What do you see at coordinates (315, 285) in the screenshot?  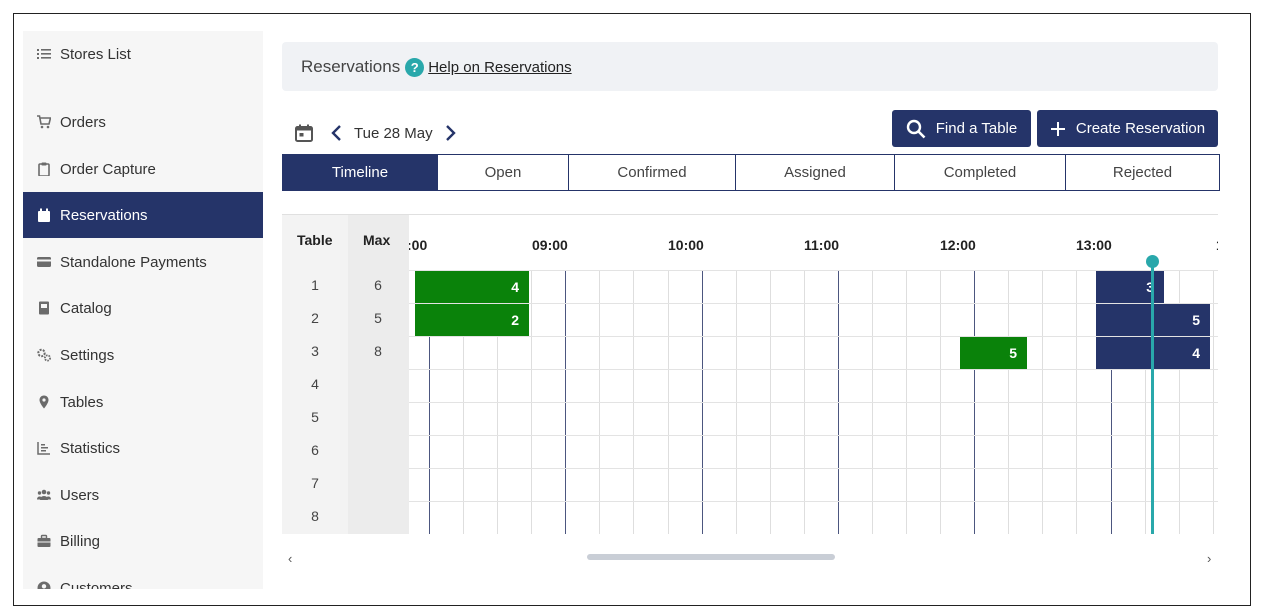 I see `table-number-cell: 1` at bounding box center [315, 285].